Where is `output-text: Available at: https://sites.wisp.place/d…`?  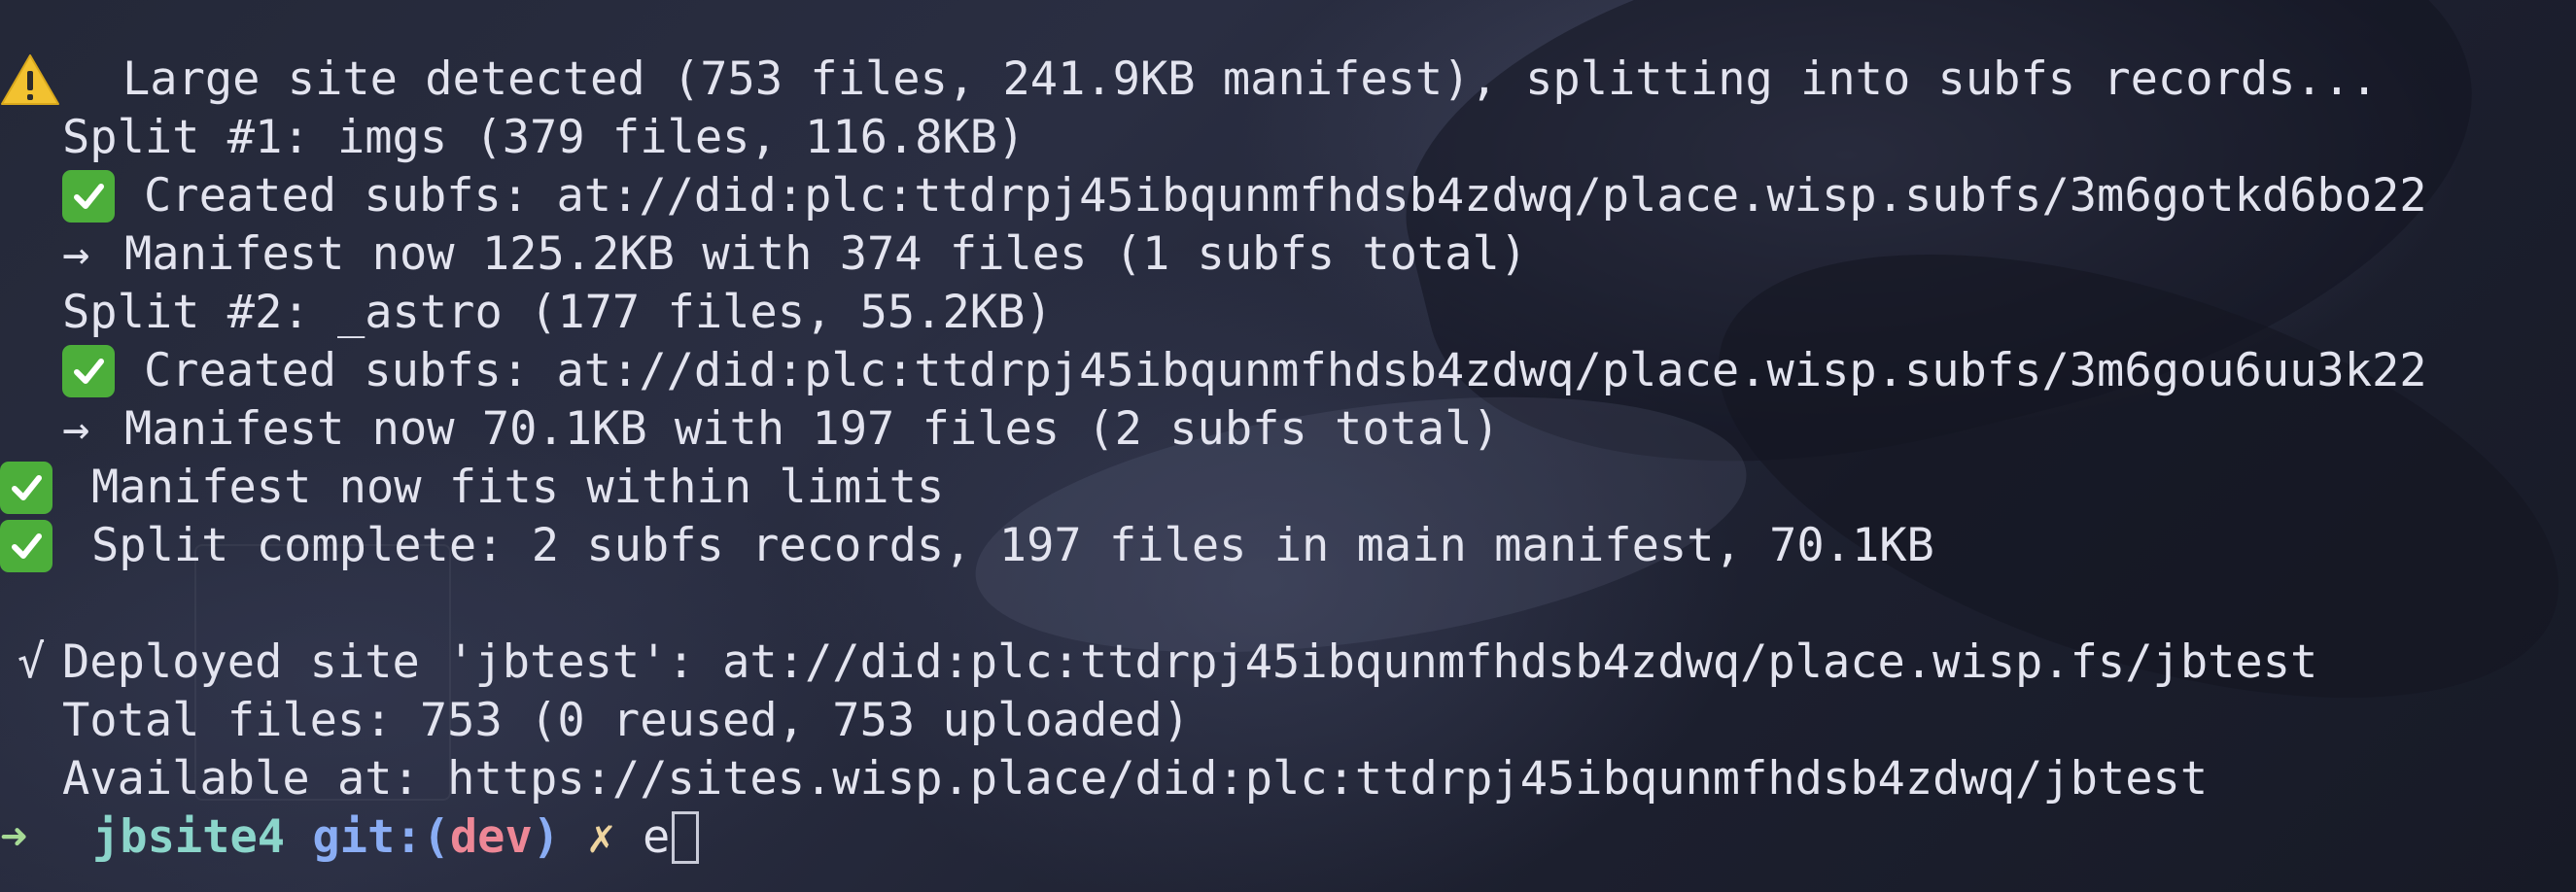
output-text: Available at: https://sites.wisp.place/d… is located at coordinates (1135, 779).